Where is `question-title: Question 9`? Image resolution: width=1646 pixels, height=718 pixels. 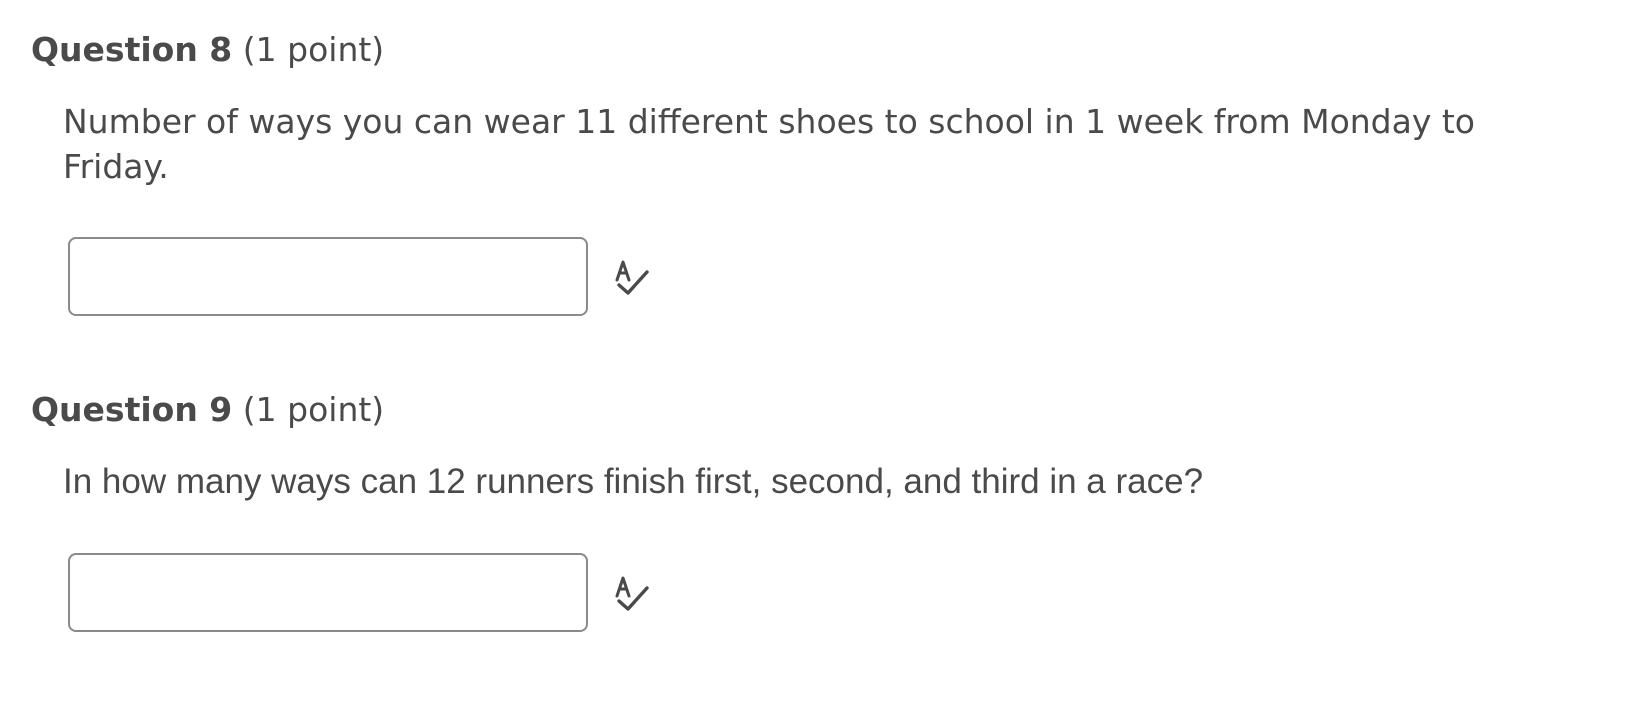
question-title: Question 9 is located at coordinates (132, 409).